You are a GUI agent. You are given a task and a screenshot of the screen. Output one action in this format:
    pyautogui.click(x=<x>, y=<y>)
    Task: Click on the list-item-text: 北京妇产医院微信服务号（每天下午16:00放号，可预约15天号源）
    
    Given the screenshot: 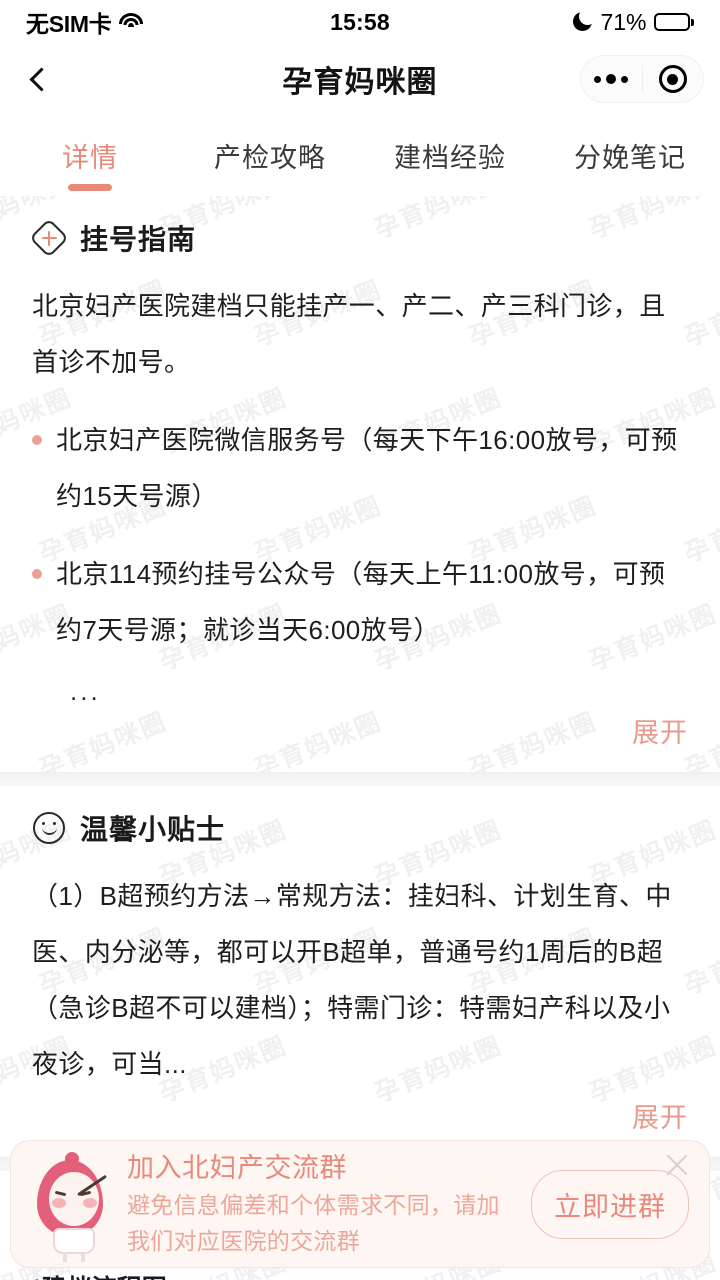 What is the action you would take?
    pyautogui.click(x=367, y=468)
    